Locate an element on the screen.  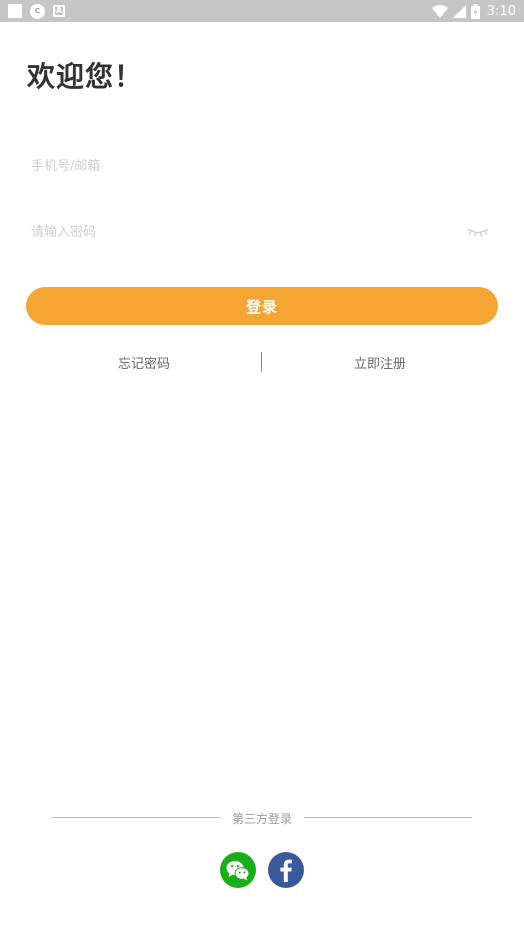
wechat-login-button is located at coordinates (238, 870).